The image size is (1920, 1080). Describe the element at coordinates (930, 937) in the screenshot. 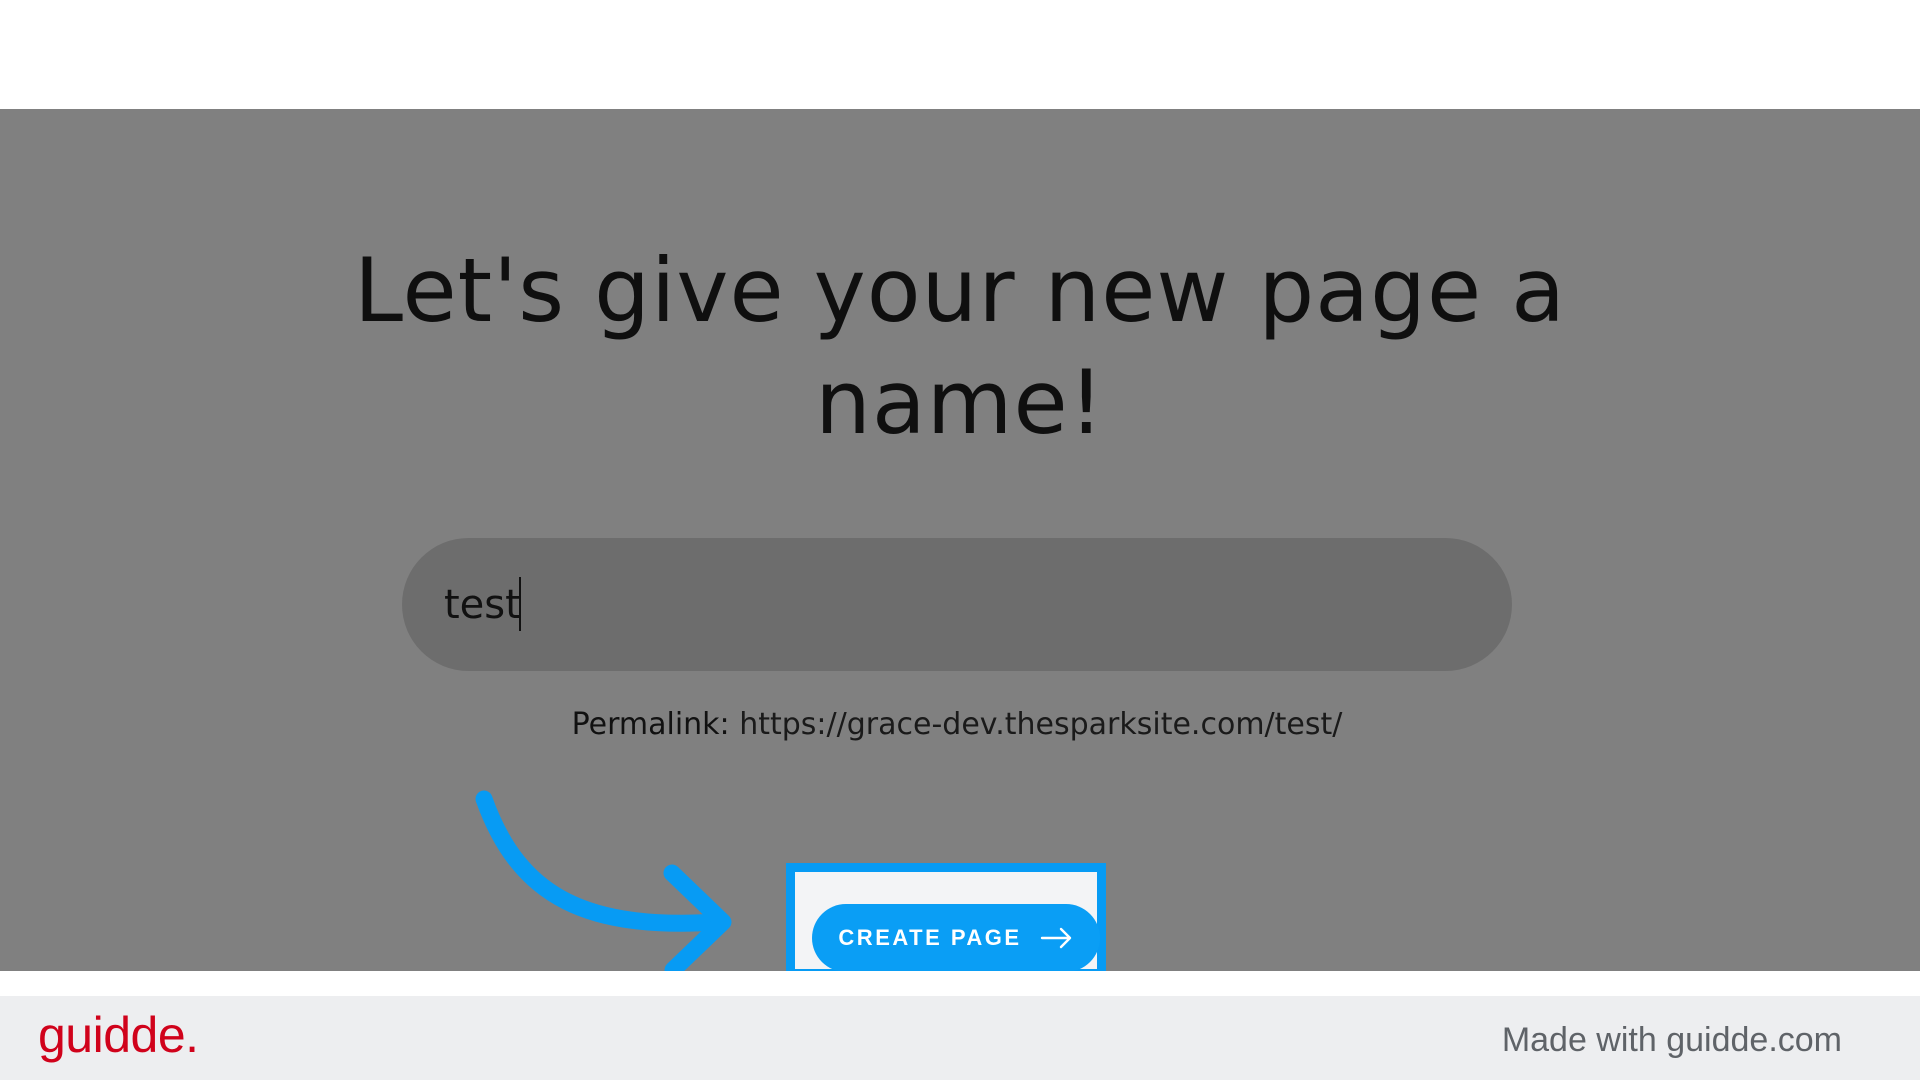

I see `create-page-label: CREATE PAGE` at that location.